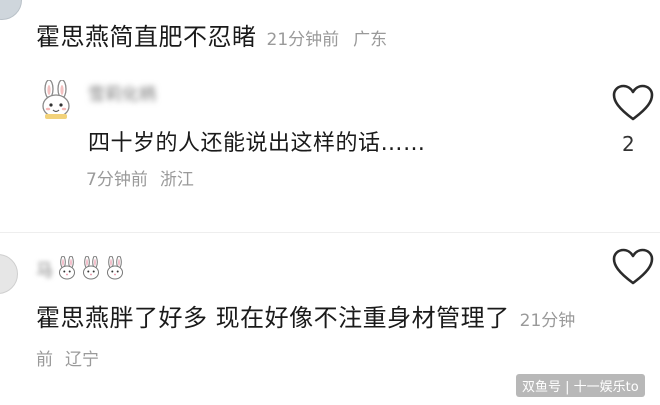 This screenshot has width=660, height=405. What do you see at coordinates (82, 360) in the screenshot?
I see `comment-location: 辽宁` at bounding box center [82, 360].